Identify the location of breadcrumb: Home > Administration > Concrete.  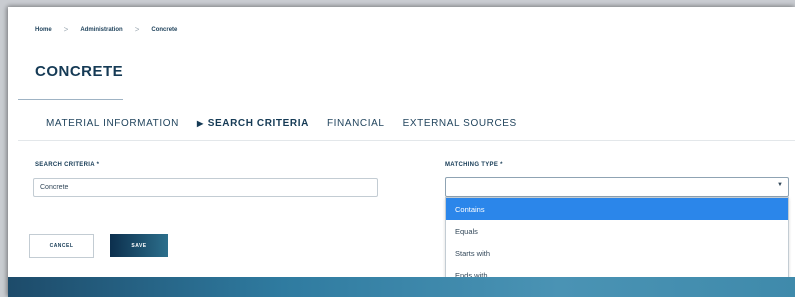
(106, 29).